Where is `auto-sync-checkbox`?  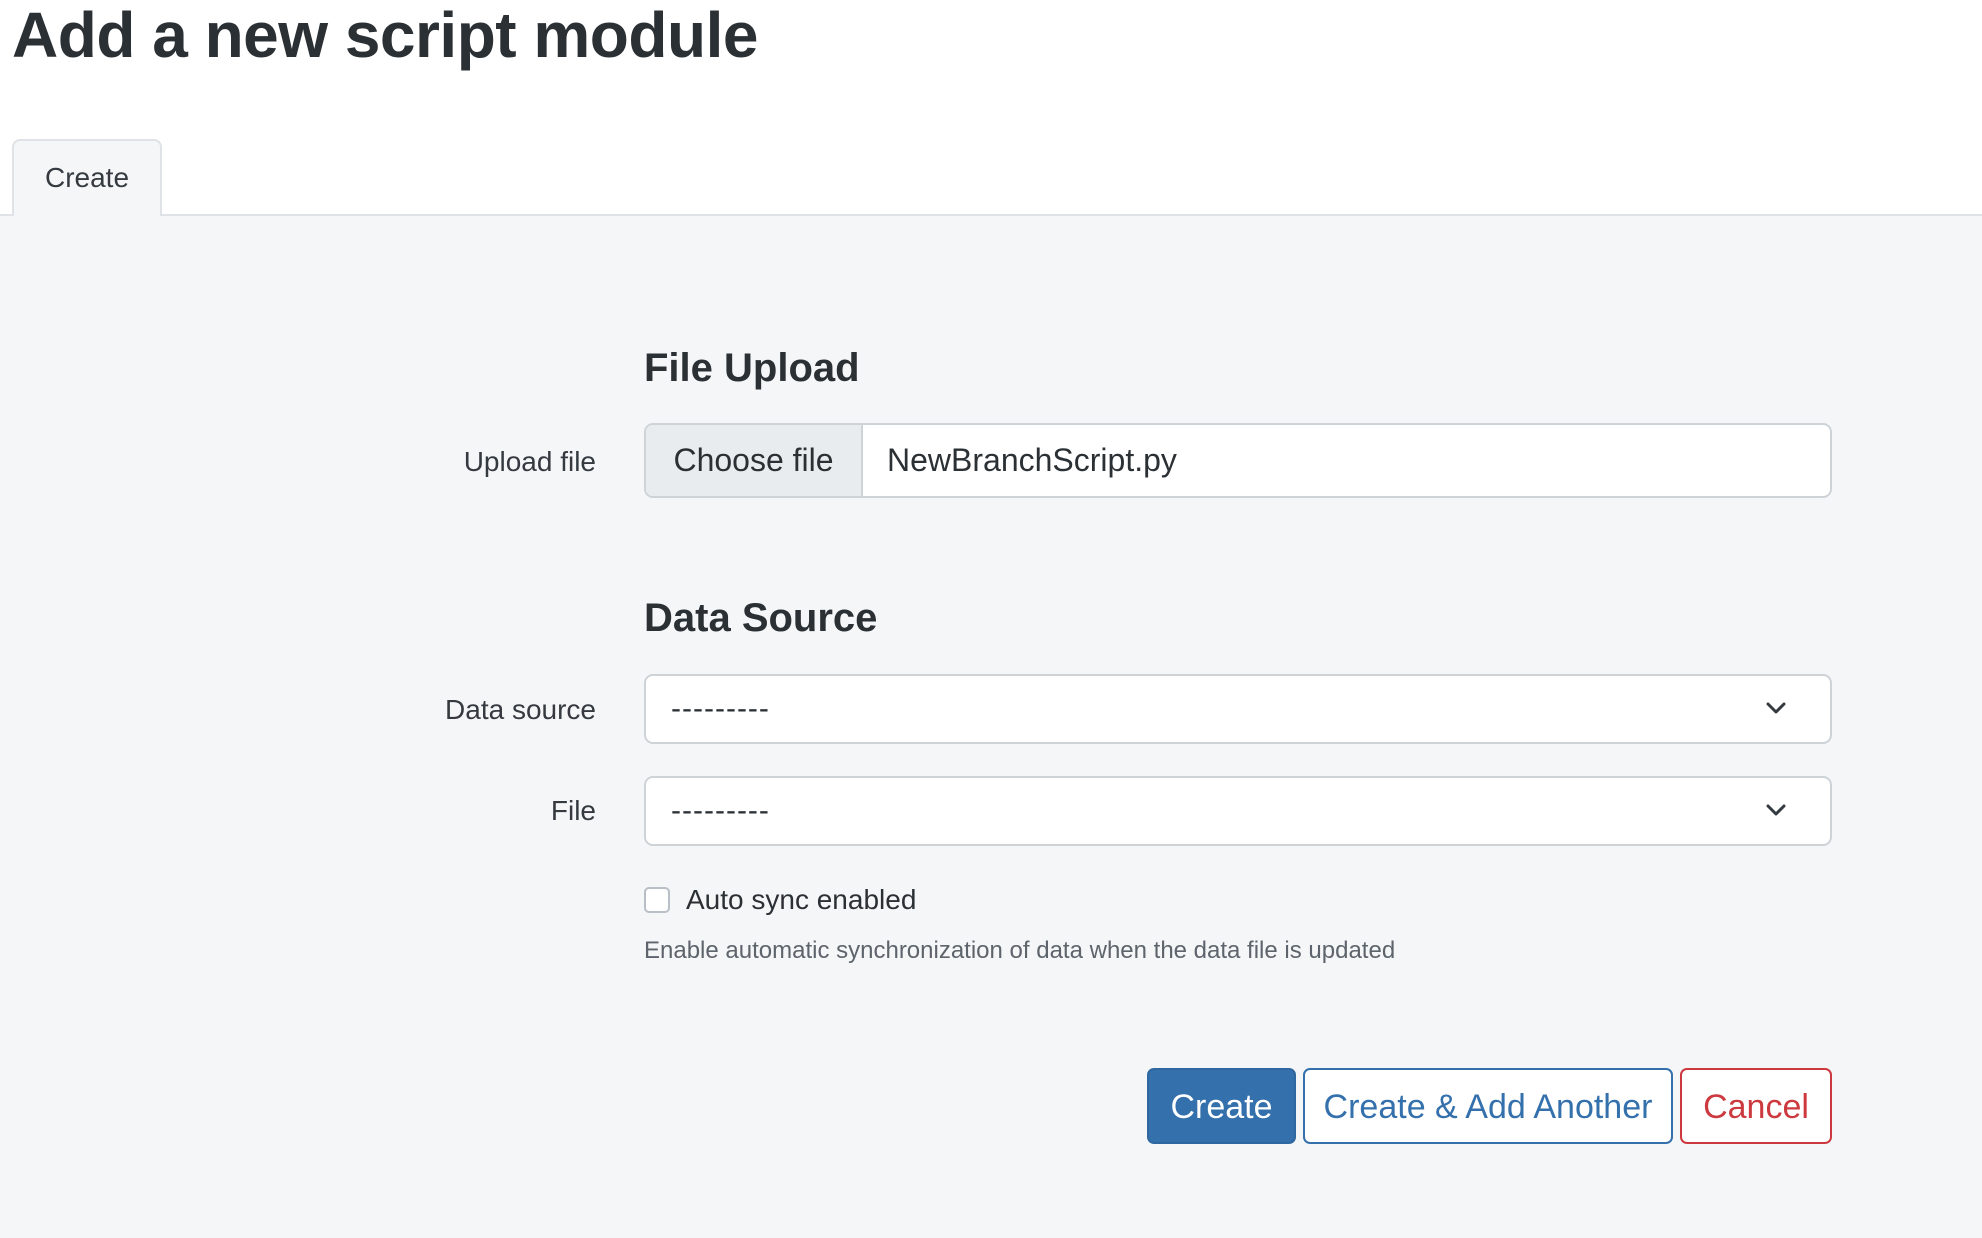 auto-sync-checkbox is located at coordinates (657, 900).